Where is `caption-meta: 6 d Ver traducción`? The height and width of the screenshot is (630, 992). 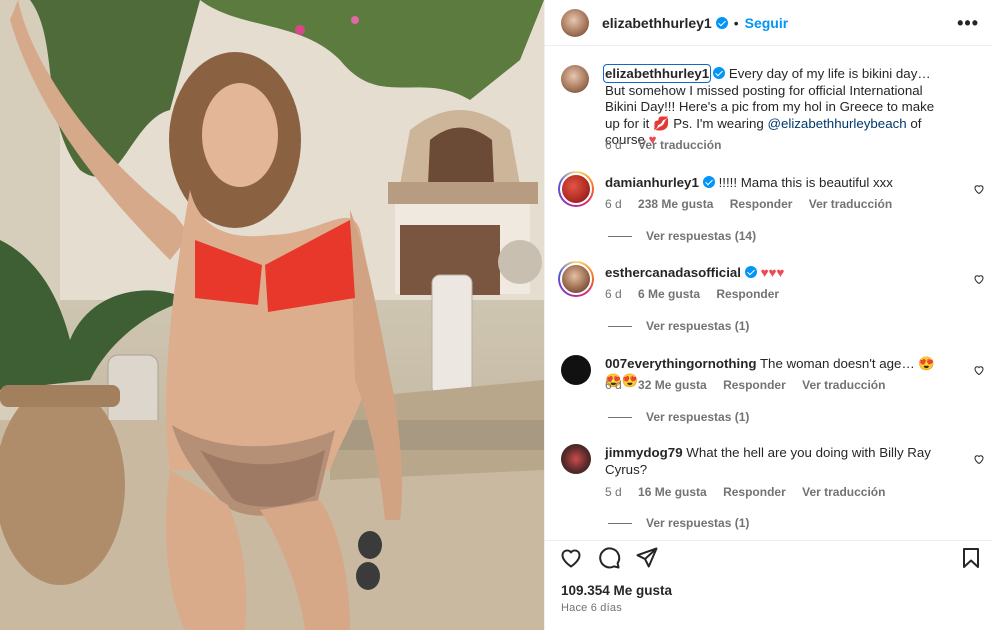
caption-meta: 6 d Ver traducción is located at coordinates (669, 145).